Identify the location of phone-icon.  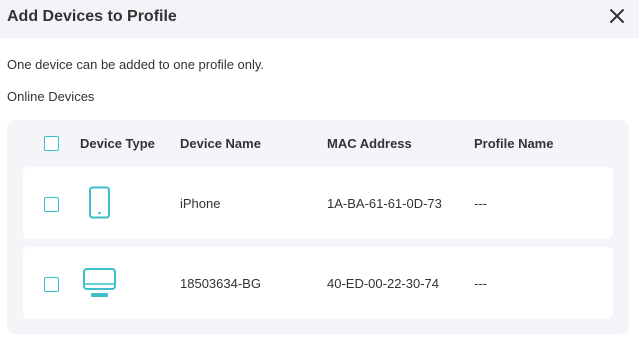
(100, 205).